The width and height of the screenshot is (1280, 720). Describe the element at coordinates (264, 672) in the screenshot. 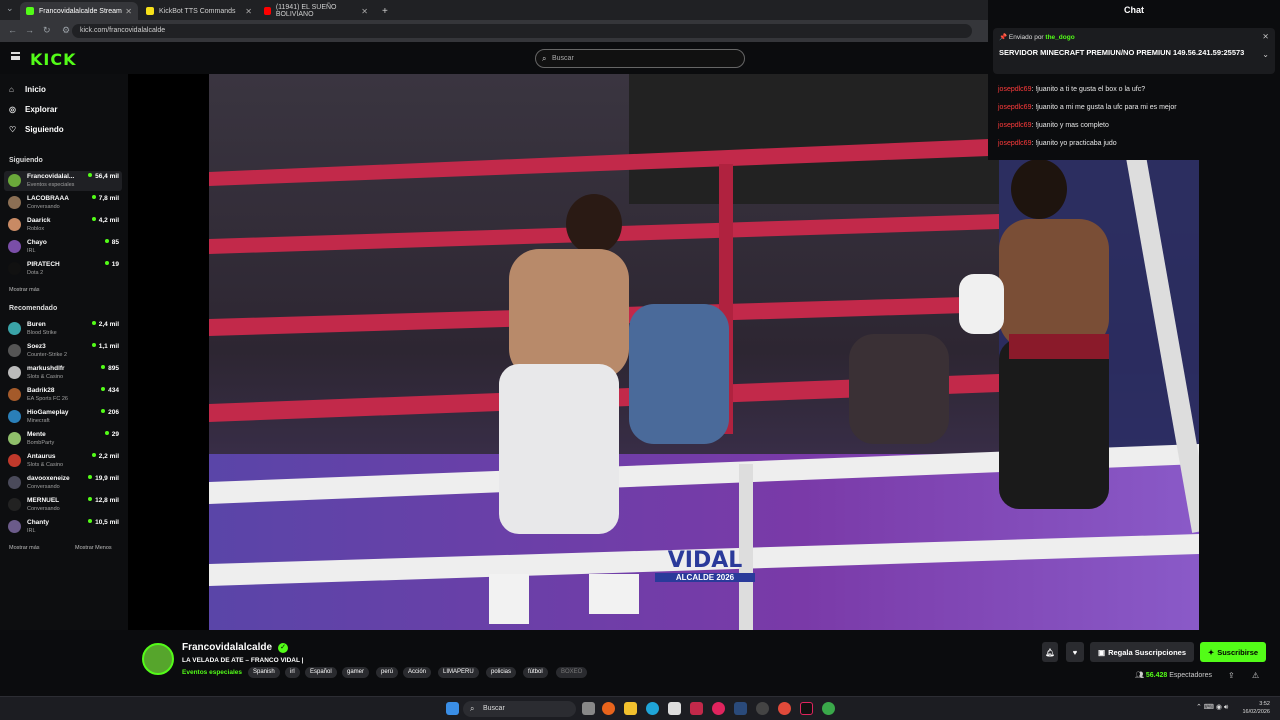

I see `tag: Spanish` at that location.